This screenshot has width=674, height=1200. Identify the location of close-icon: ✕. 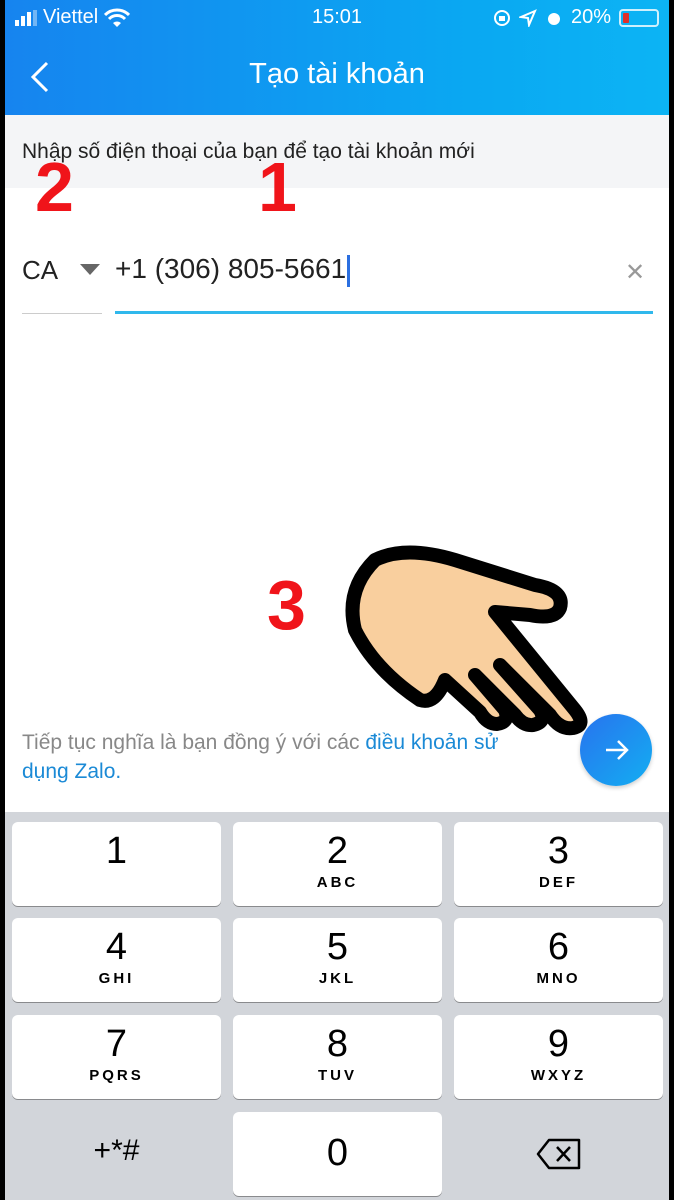
(635, 272).